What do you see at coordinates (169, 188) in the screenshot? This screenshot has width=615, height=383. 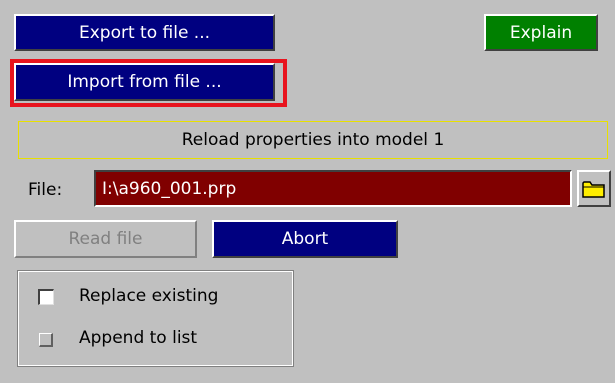 I see `file-path-value: I:\a960_001.prp` at bounding box center [169, 188].